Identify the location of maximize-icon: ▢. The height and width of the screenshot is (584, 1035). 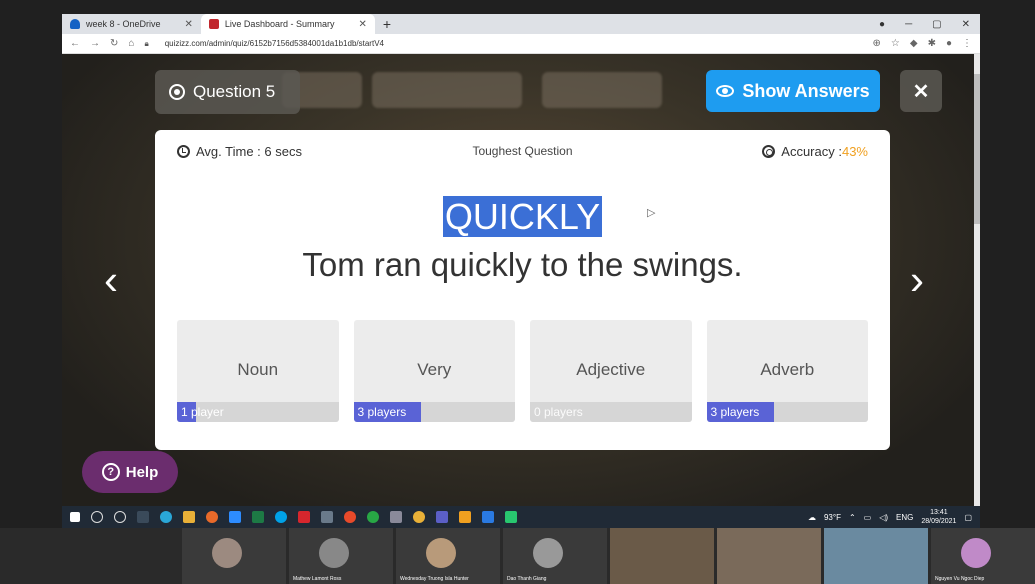
(936, 24).